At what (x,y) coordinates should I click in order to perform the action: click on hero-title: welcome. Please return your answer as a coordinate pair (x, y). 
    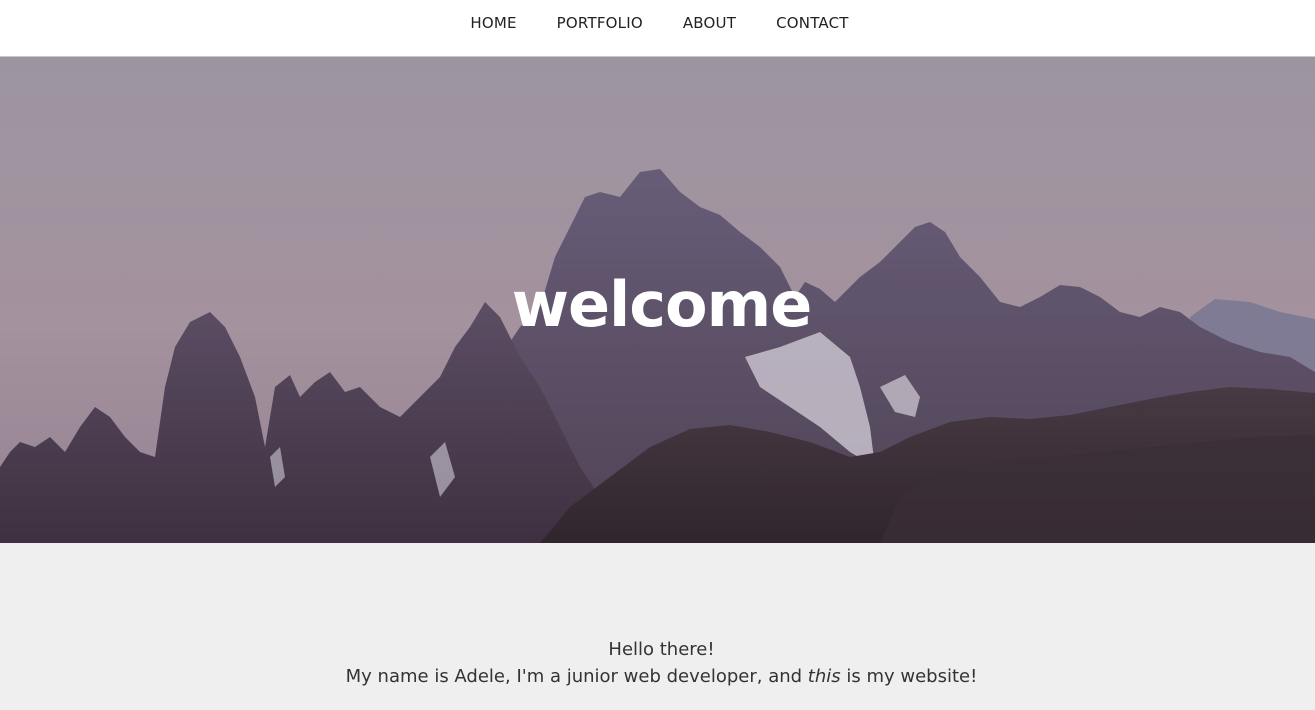
    Looking at the image, I should click on (662, 304).